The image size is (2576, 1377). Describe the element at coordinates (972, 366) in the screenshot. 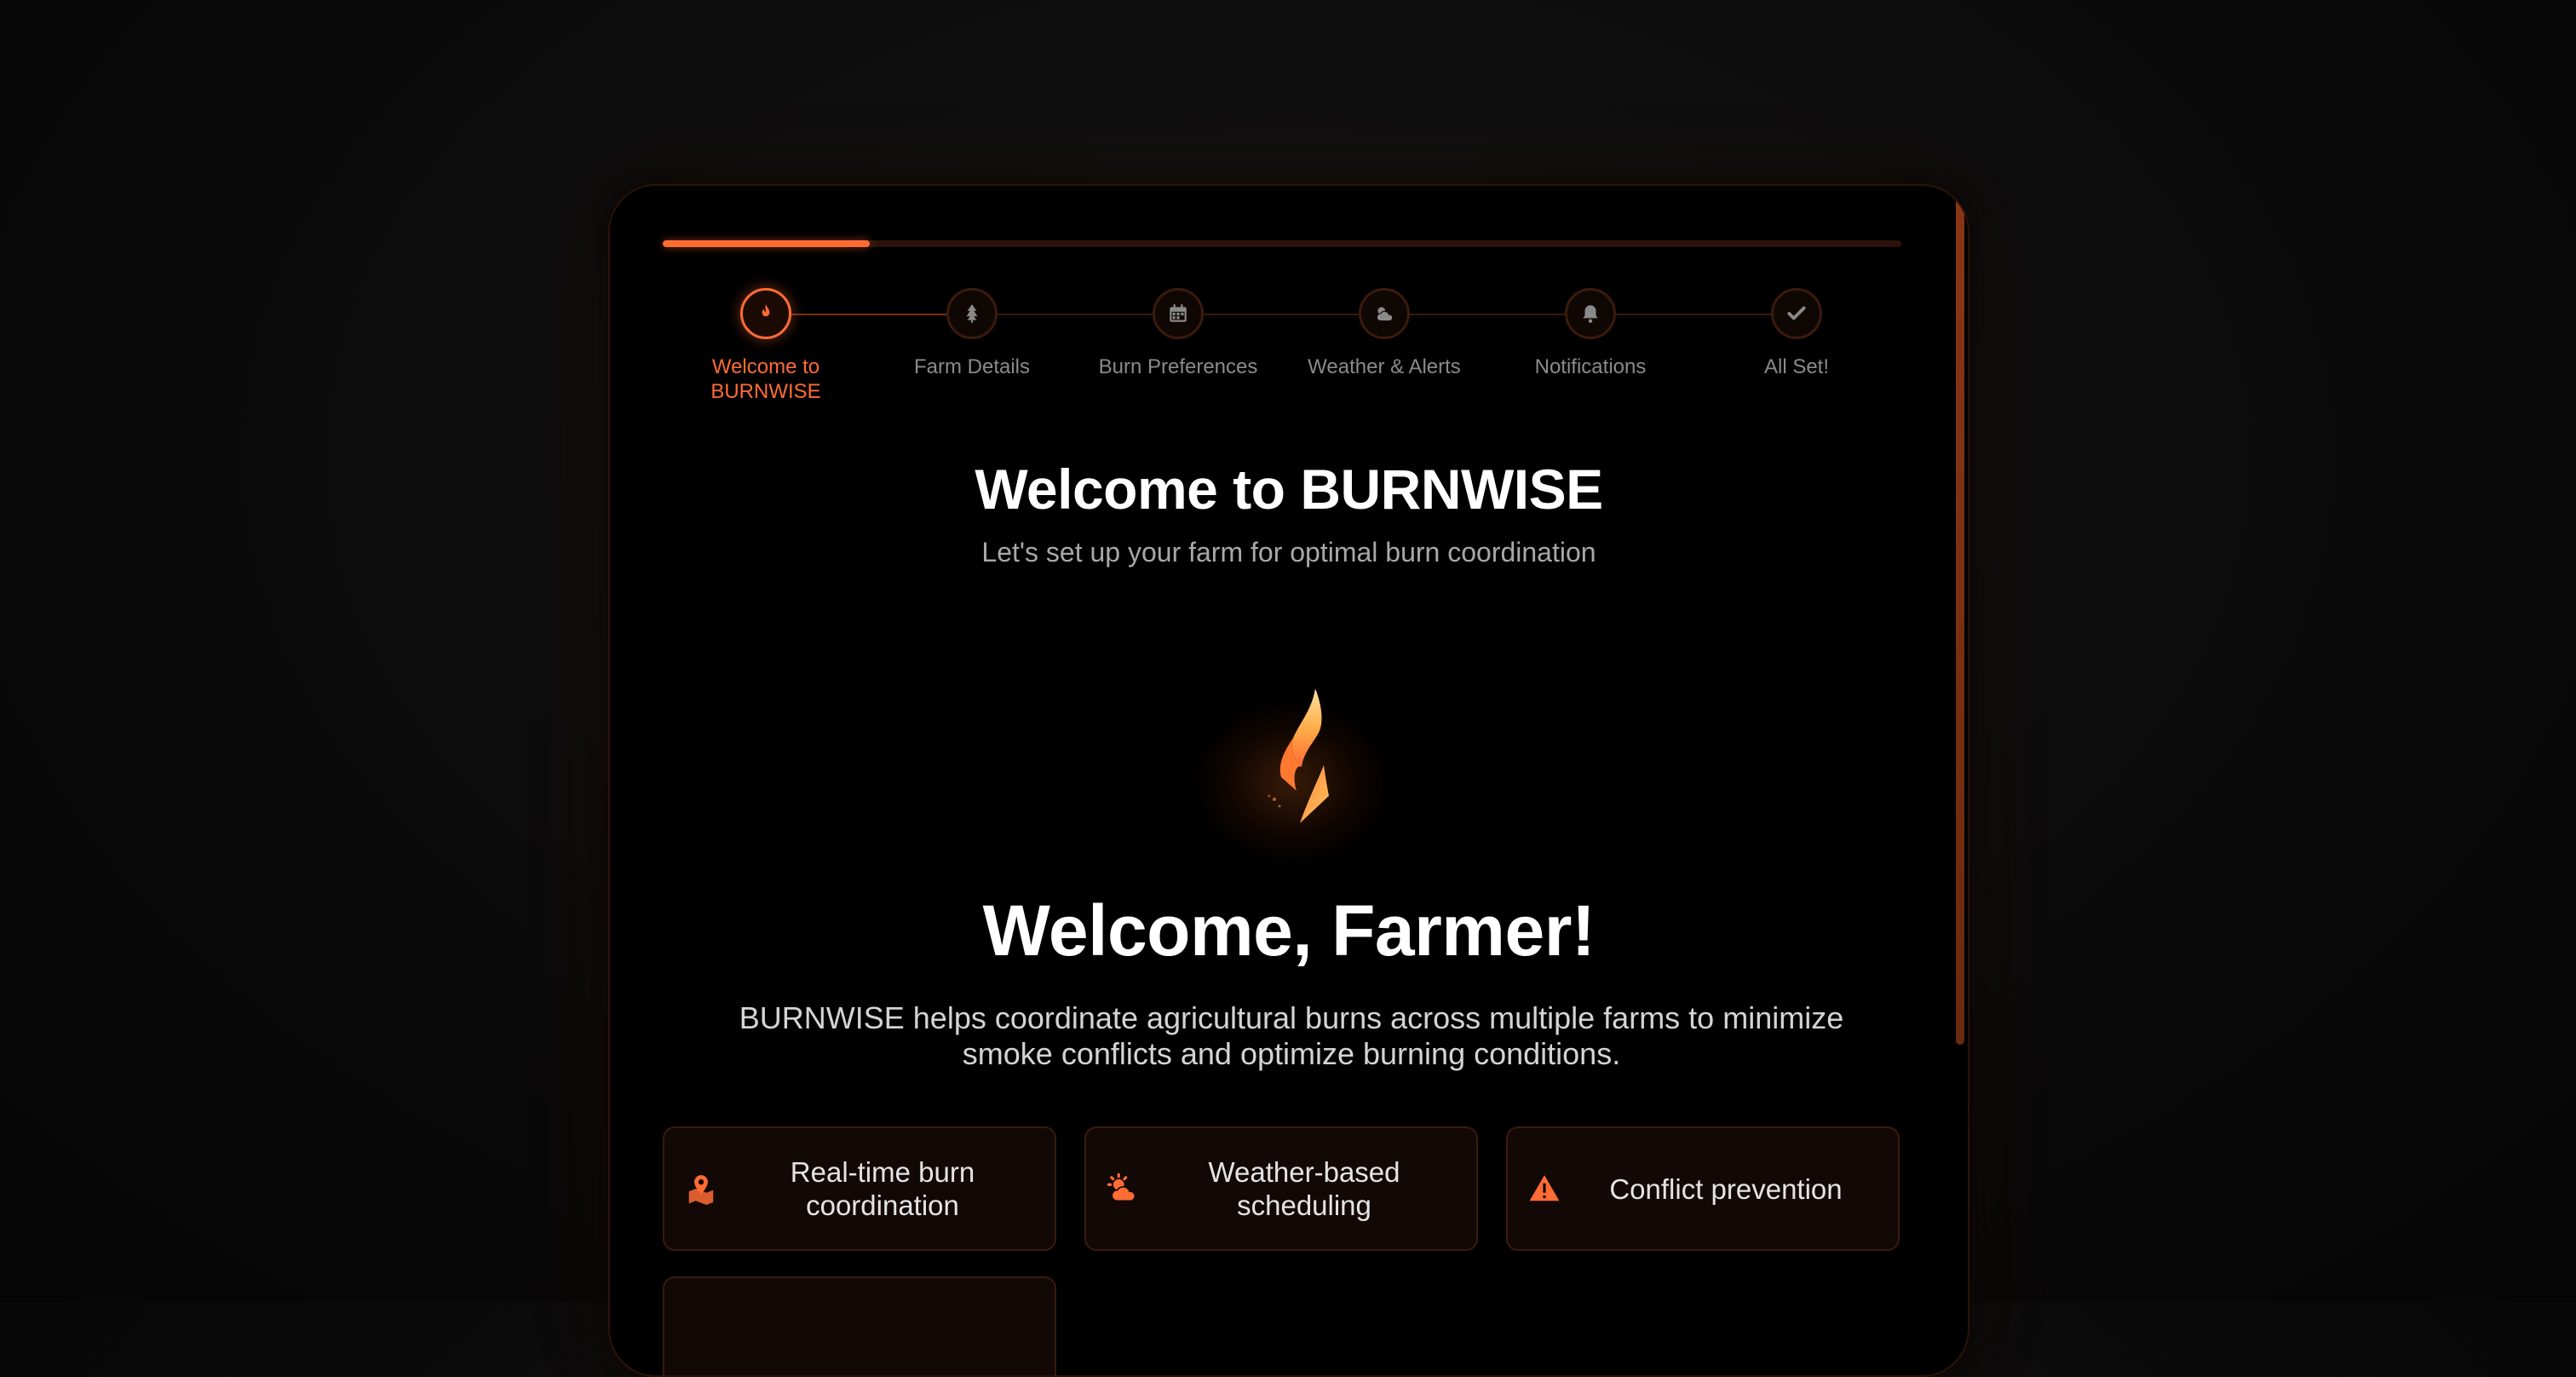

I see `step-label: Farm Details` at that location.